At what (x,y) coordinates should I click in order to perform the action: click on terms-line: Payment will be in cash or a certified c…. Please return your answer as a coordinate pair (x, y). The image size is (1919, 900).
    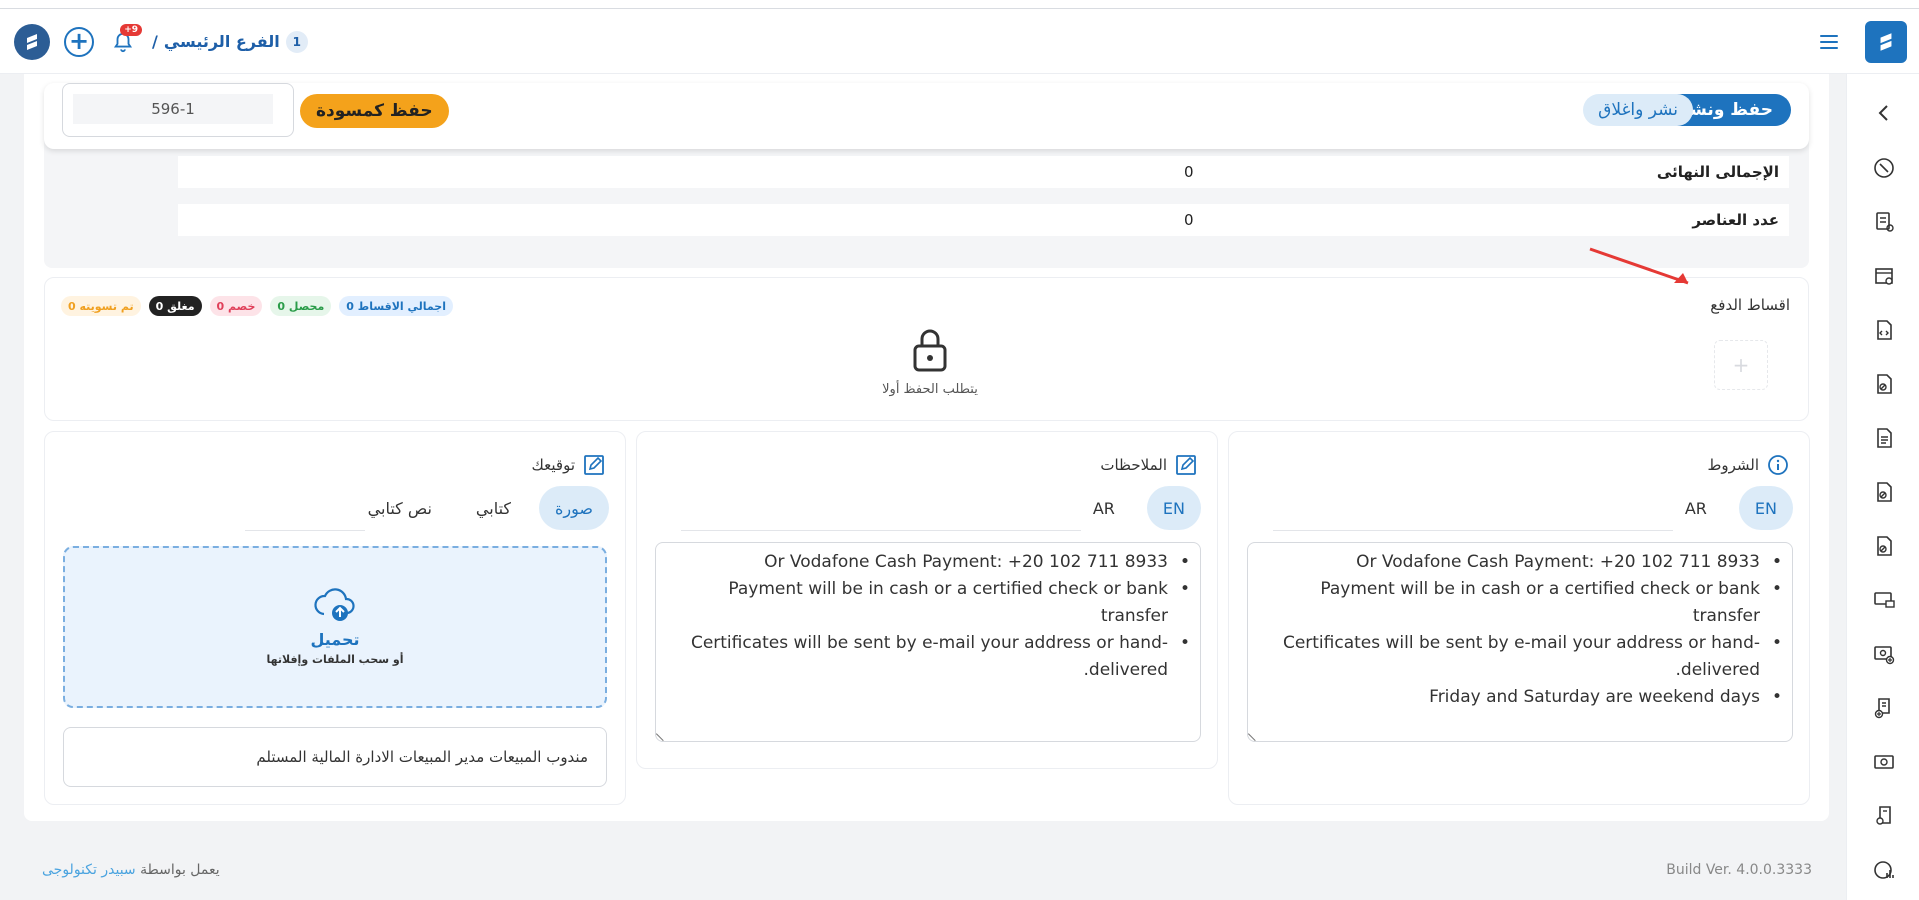
    Looking at the image, I should click on (1523, 603).